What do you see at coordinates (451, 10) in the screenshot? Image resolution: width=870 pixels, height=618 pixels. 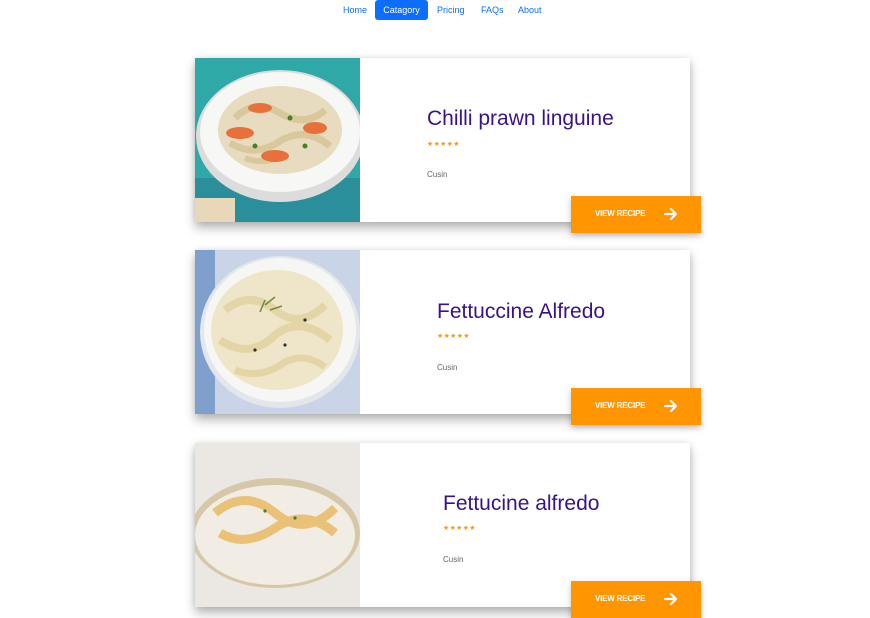 I see `nav-pricing: Pricing` at bounding box center [451, 10].